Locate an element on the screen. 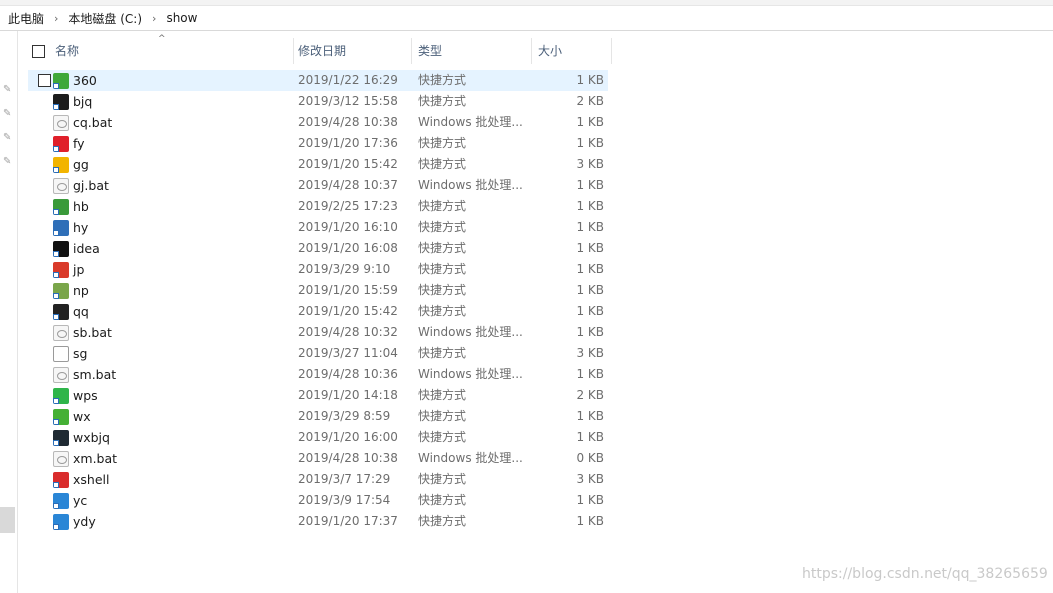 This screenshot has height=593, width=1053. file-name: cq.bat is located at coordinates (93, 122).